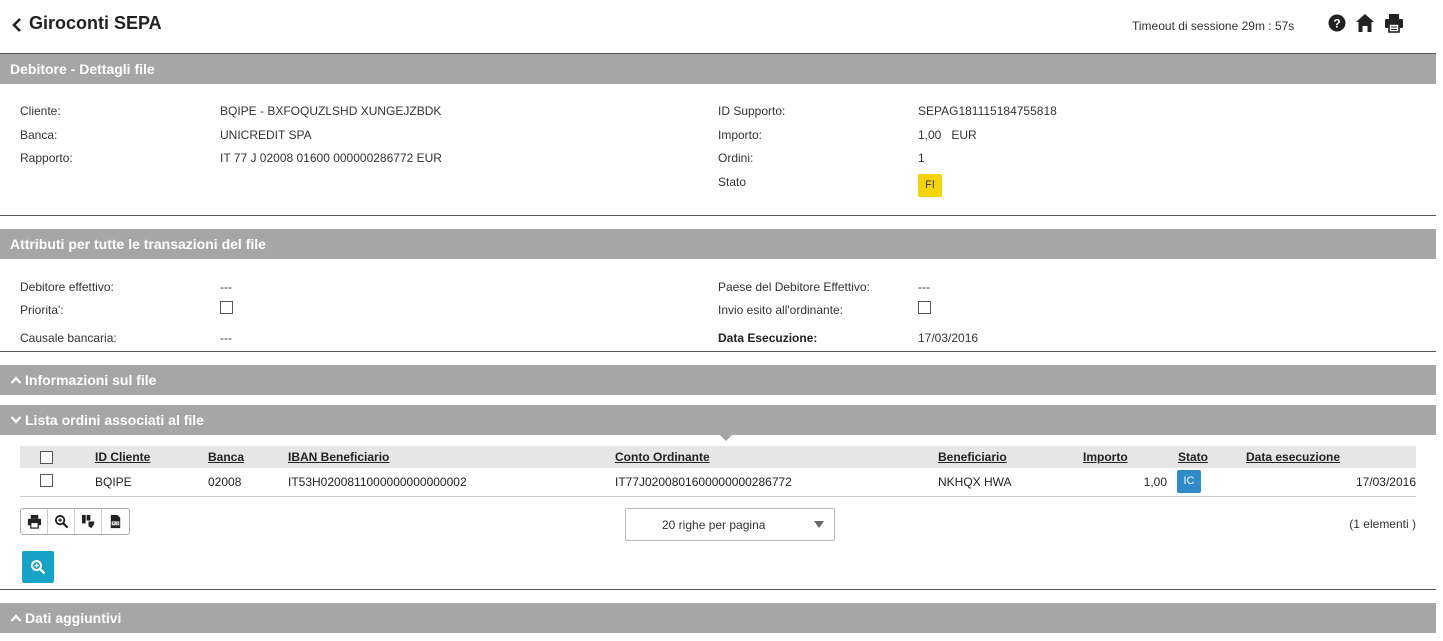  What do you see at coordinates (972, 457) in the screenshot?
I see `column-header-beneficiario: Beneficiario` at bounding box center [972, 457].